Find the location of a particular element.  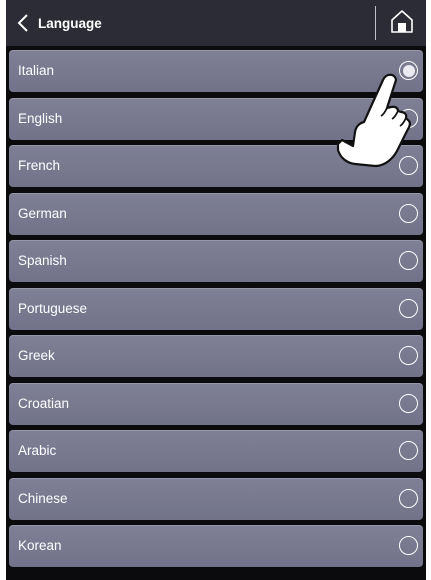

language-label: Spanish is located at coordinates (42, 260).